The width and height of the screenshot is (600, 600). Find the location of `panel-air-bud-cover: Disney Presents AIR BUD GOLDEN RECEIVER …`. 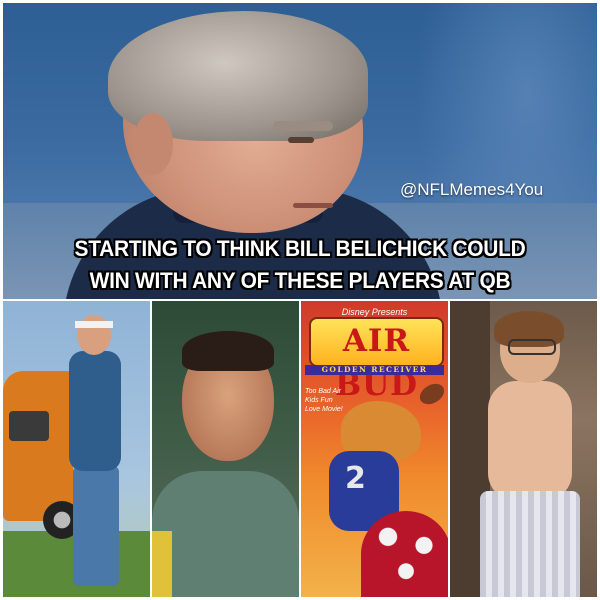

panel-air-bud-cover: Disney Presents AIR BUD GOLDEN RECEIVER … is located at coordinates (374, 449).